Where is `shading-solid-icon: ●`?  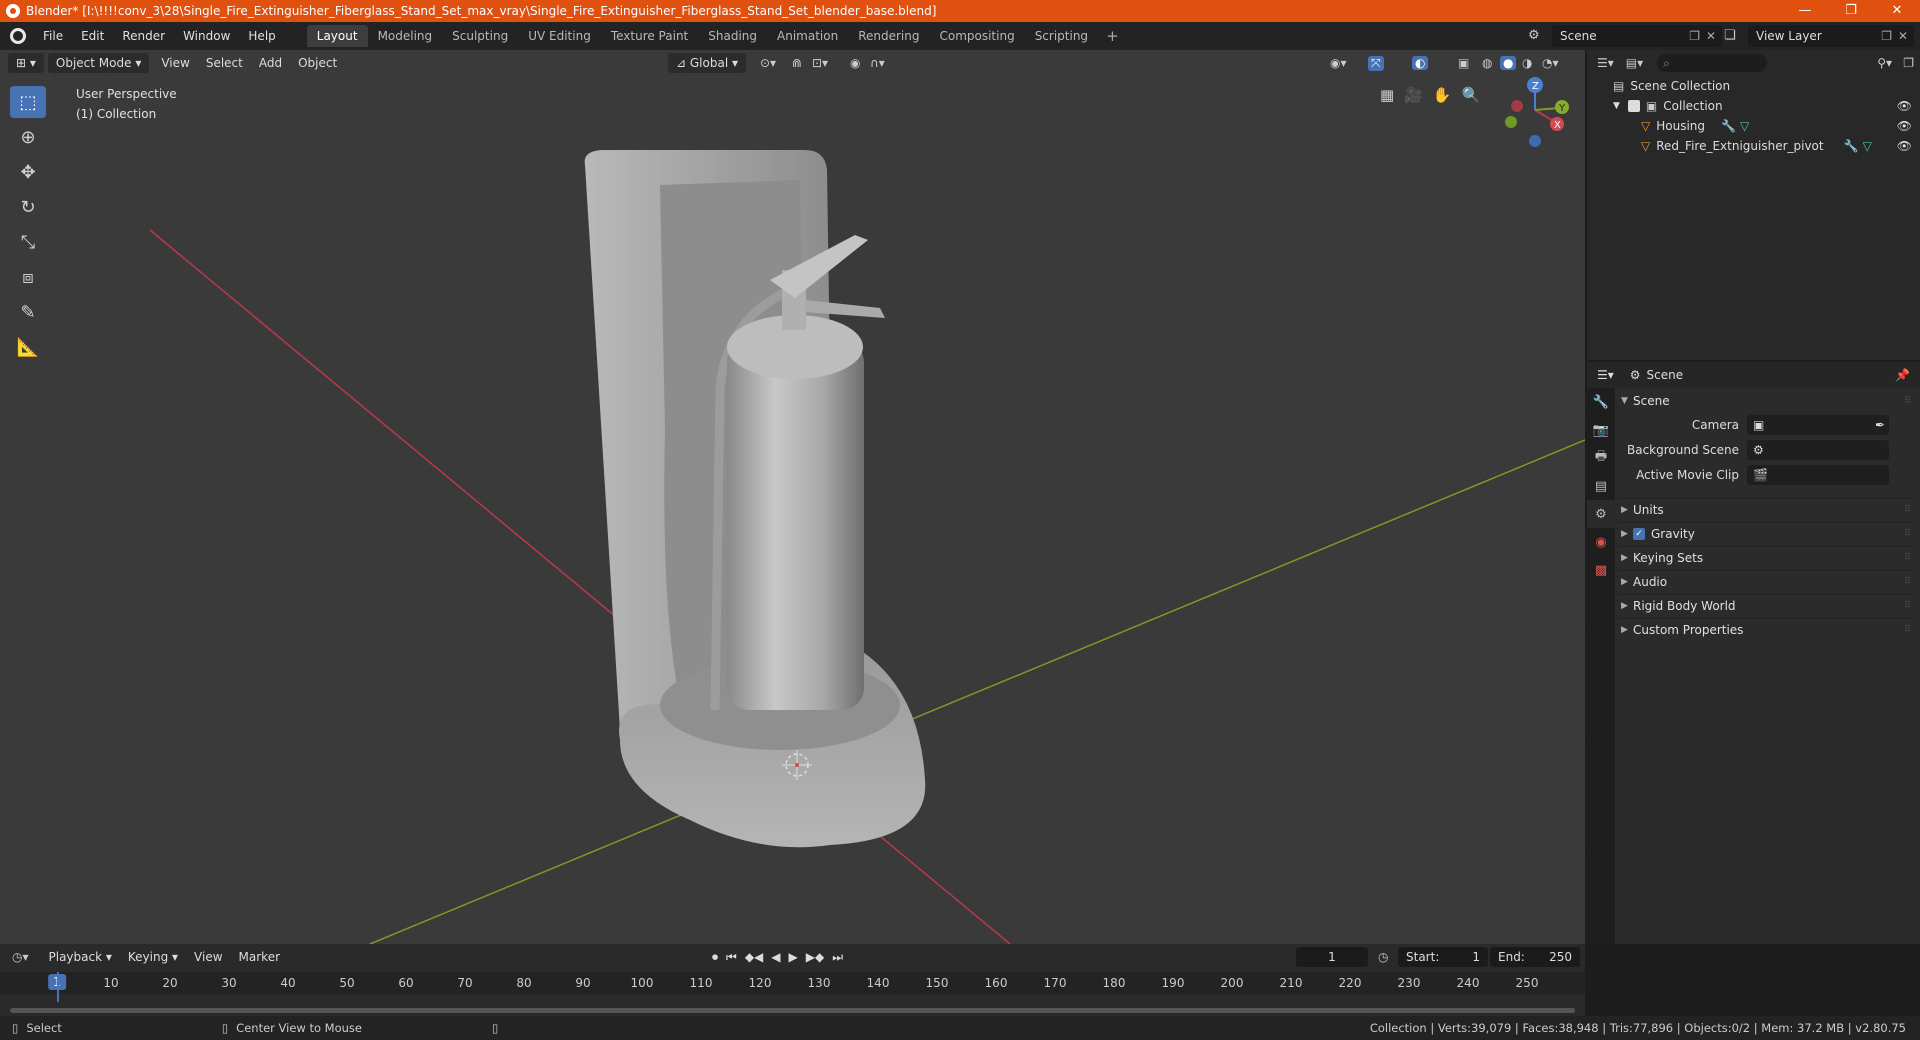
shading-solid-icon: ● is located at coordinates (1508, 63).